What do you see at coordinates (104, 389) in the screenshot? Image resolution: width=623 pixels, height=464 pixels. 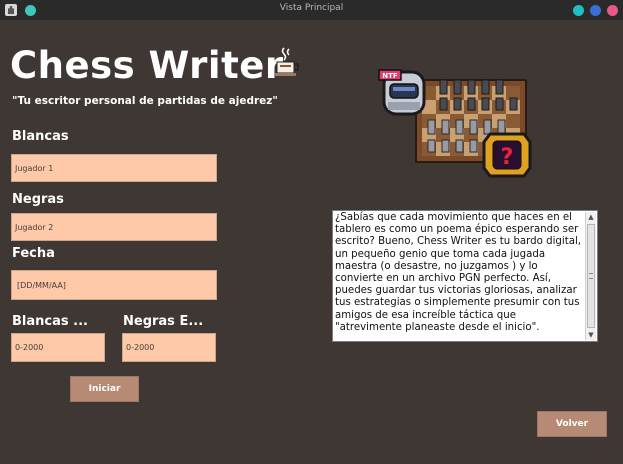 I see `iniciar-button: Iniciar` at bounding box center [104, 389].